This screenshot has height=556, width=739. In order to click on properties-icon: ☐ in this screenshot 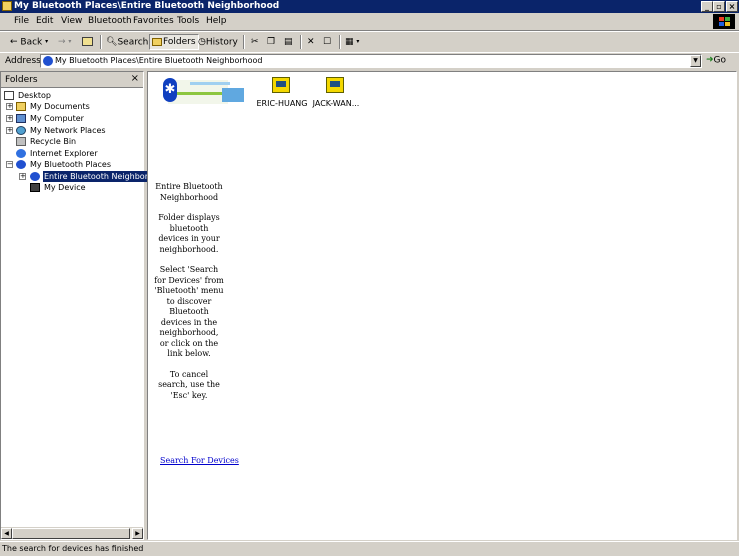, I will do `click(327, 42)`.